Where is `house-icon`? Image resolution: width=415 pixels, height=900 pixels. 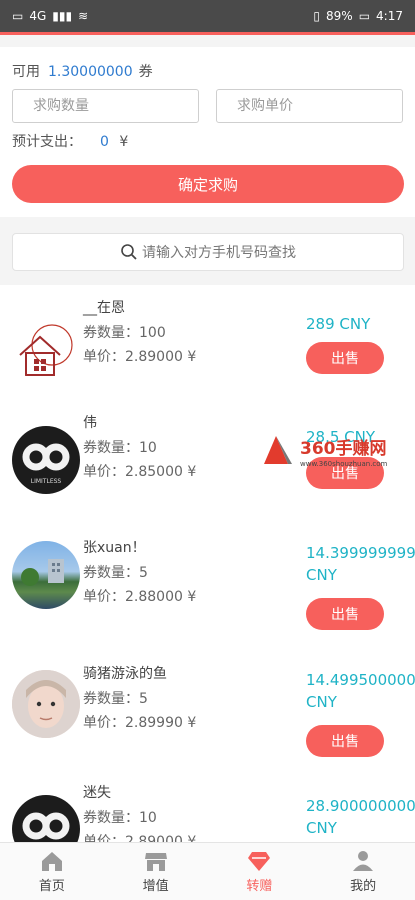 house-icon is located at coordinates (46, 350).